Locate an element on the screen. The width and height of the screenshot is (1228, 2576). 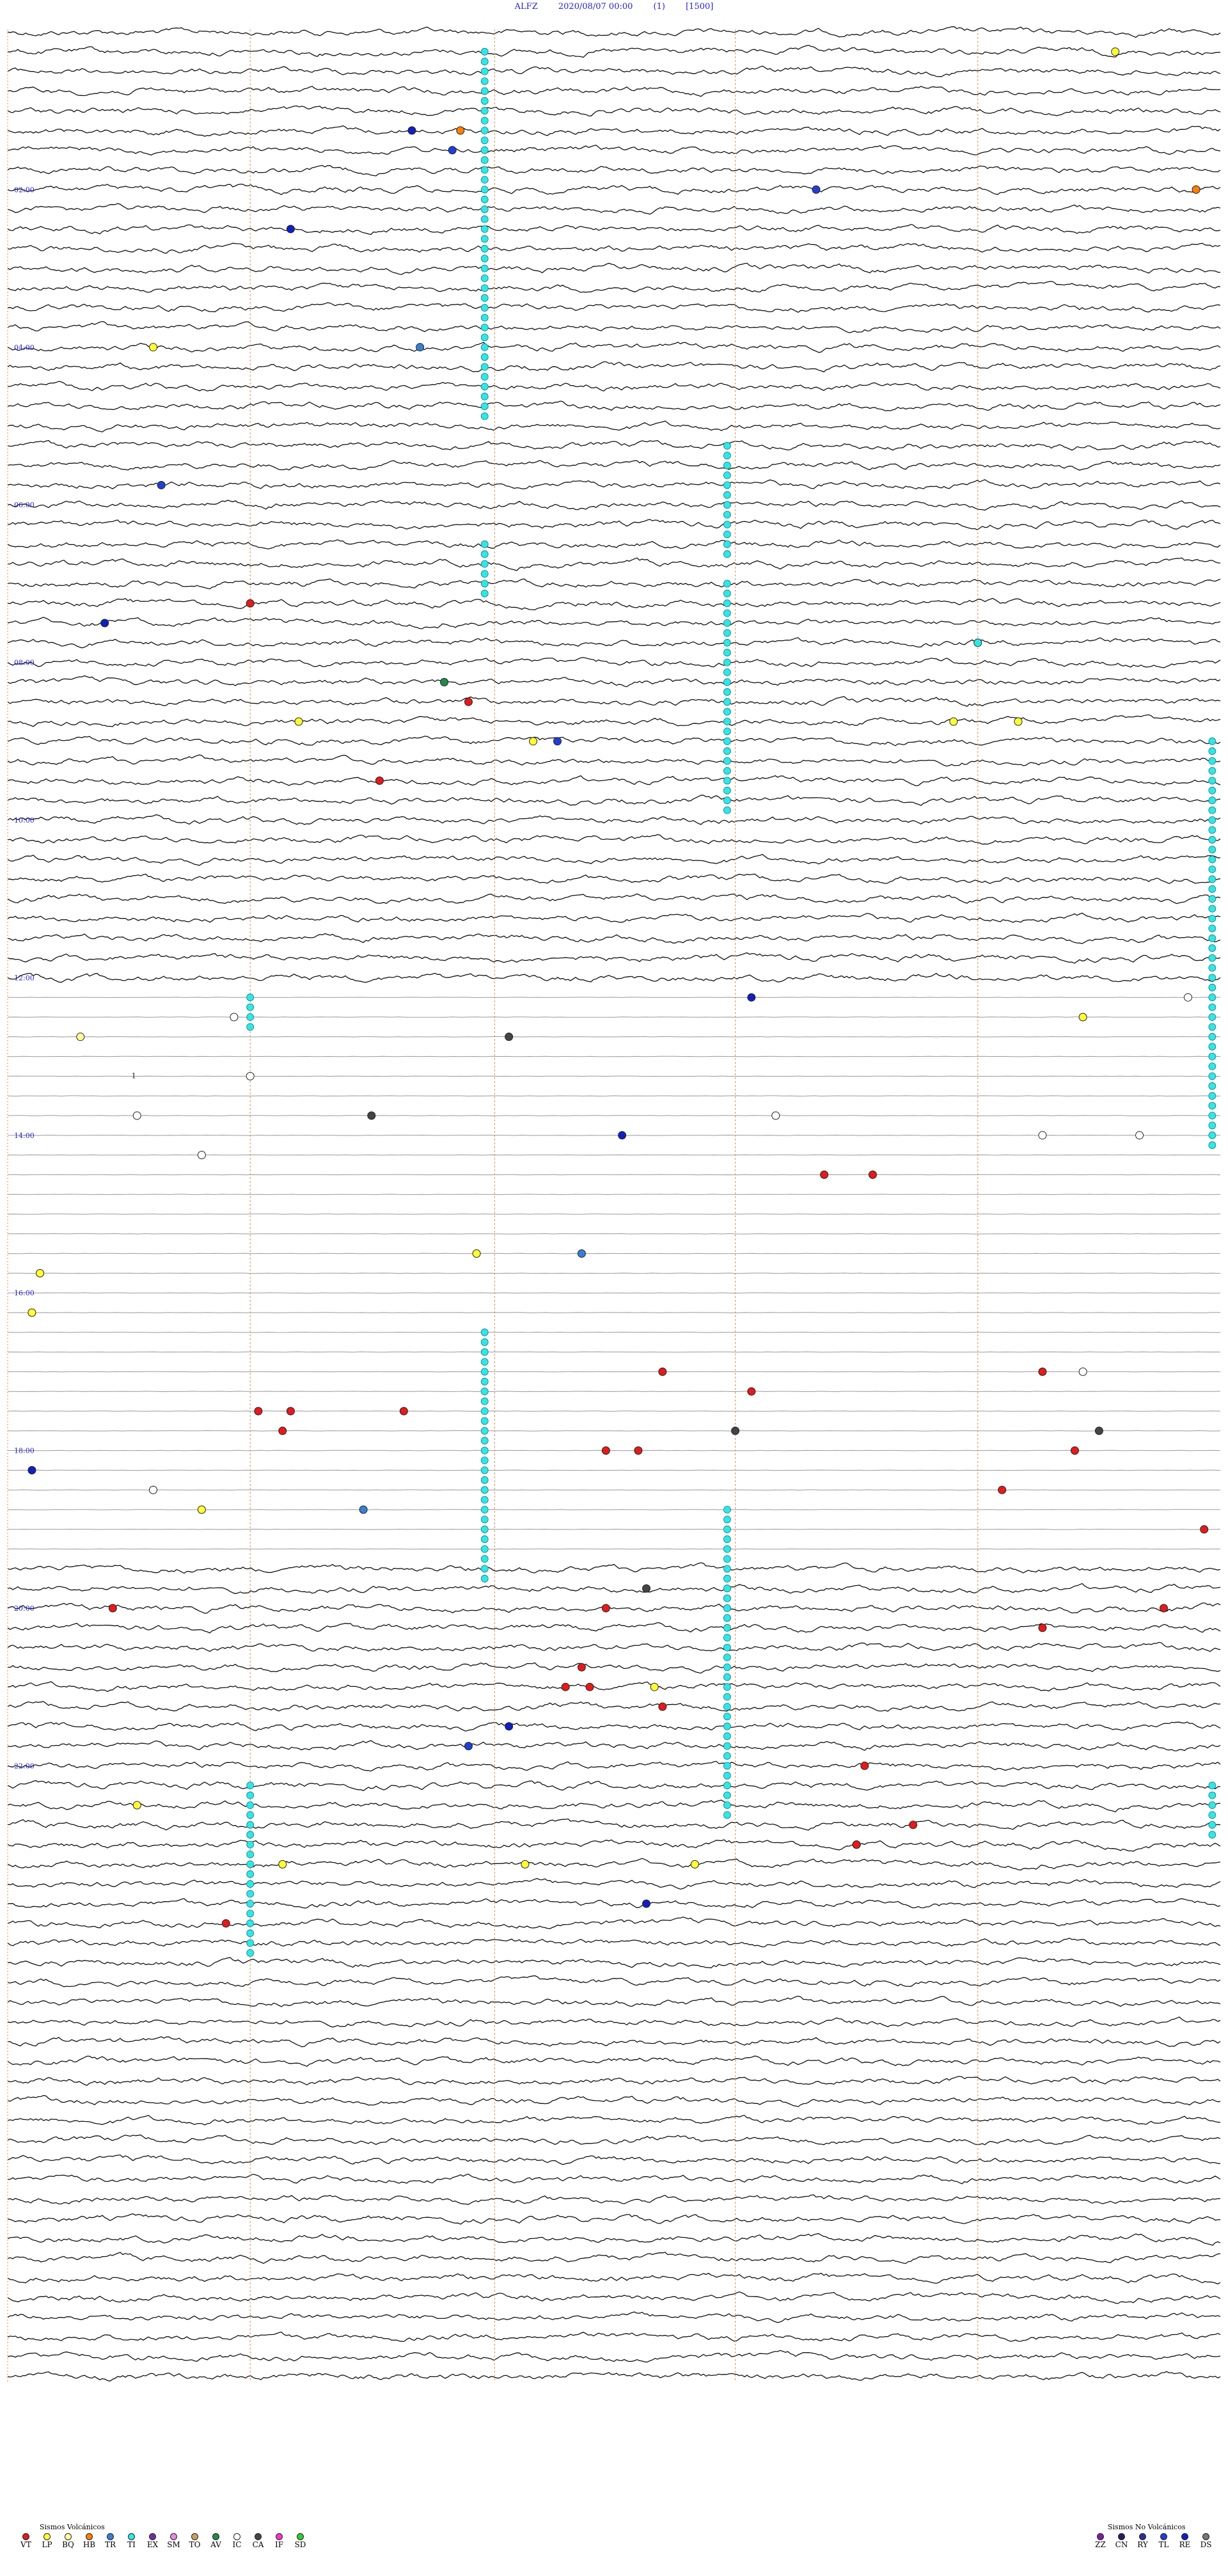
legend-nonvolcanic-title: Sismos No Volcánicos is located at coordinates (1147, 2527).